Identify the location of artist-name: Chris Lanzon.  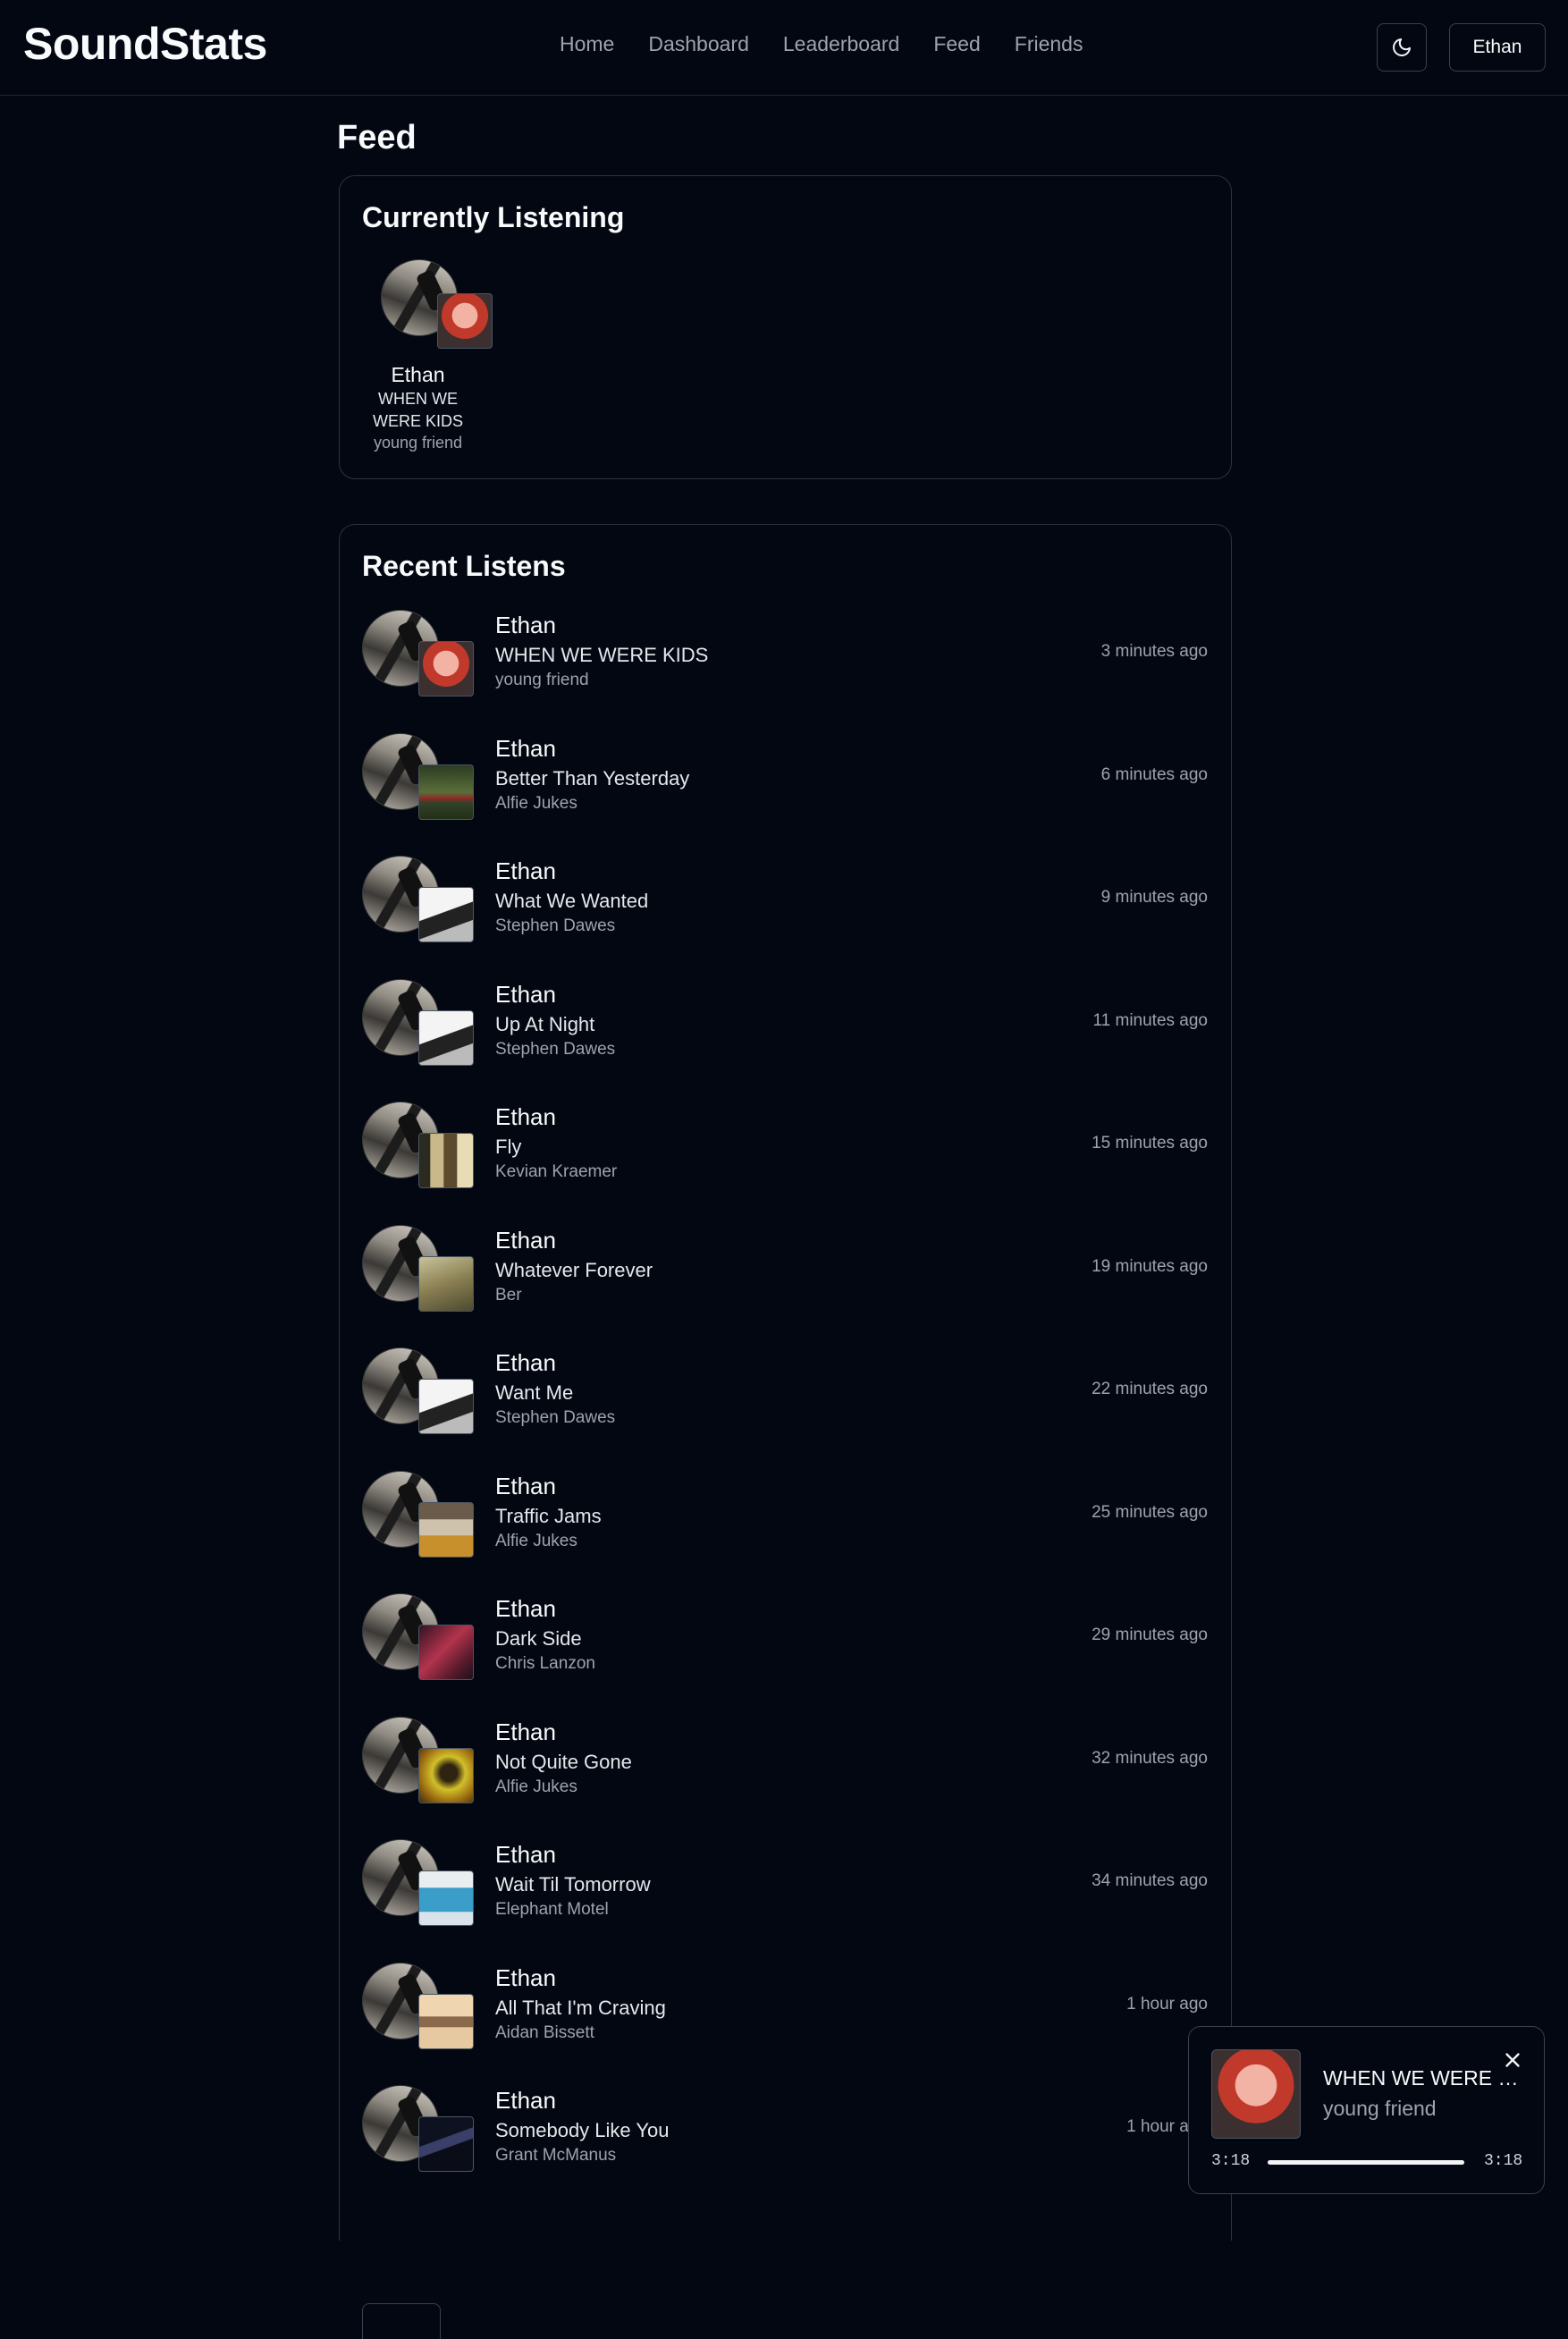
(545, 1663).